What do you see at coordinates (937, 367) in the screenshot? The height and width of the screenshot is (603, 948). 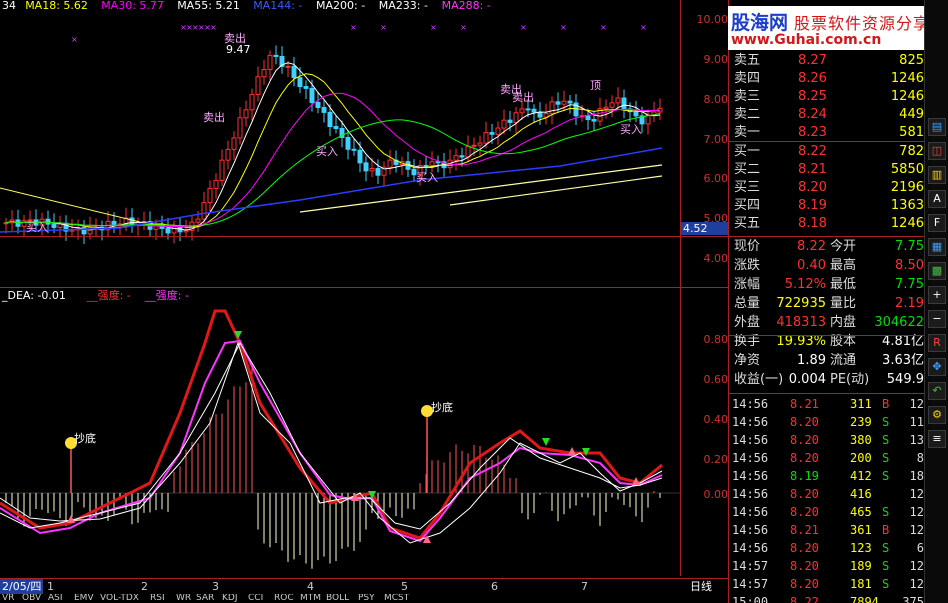 I see `move-icon: ✥` at bounding box center [937, 367].